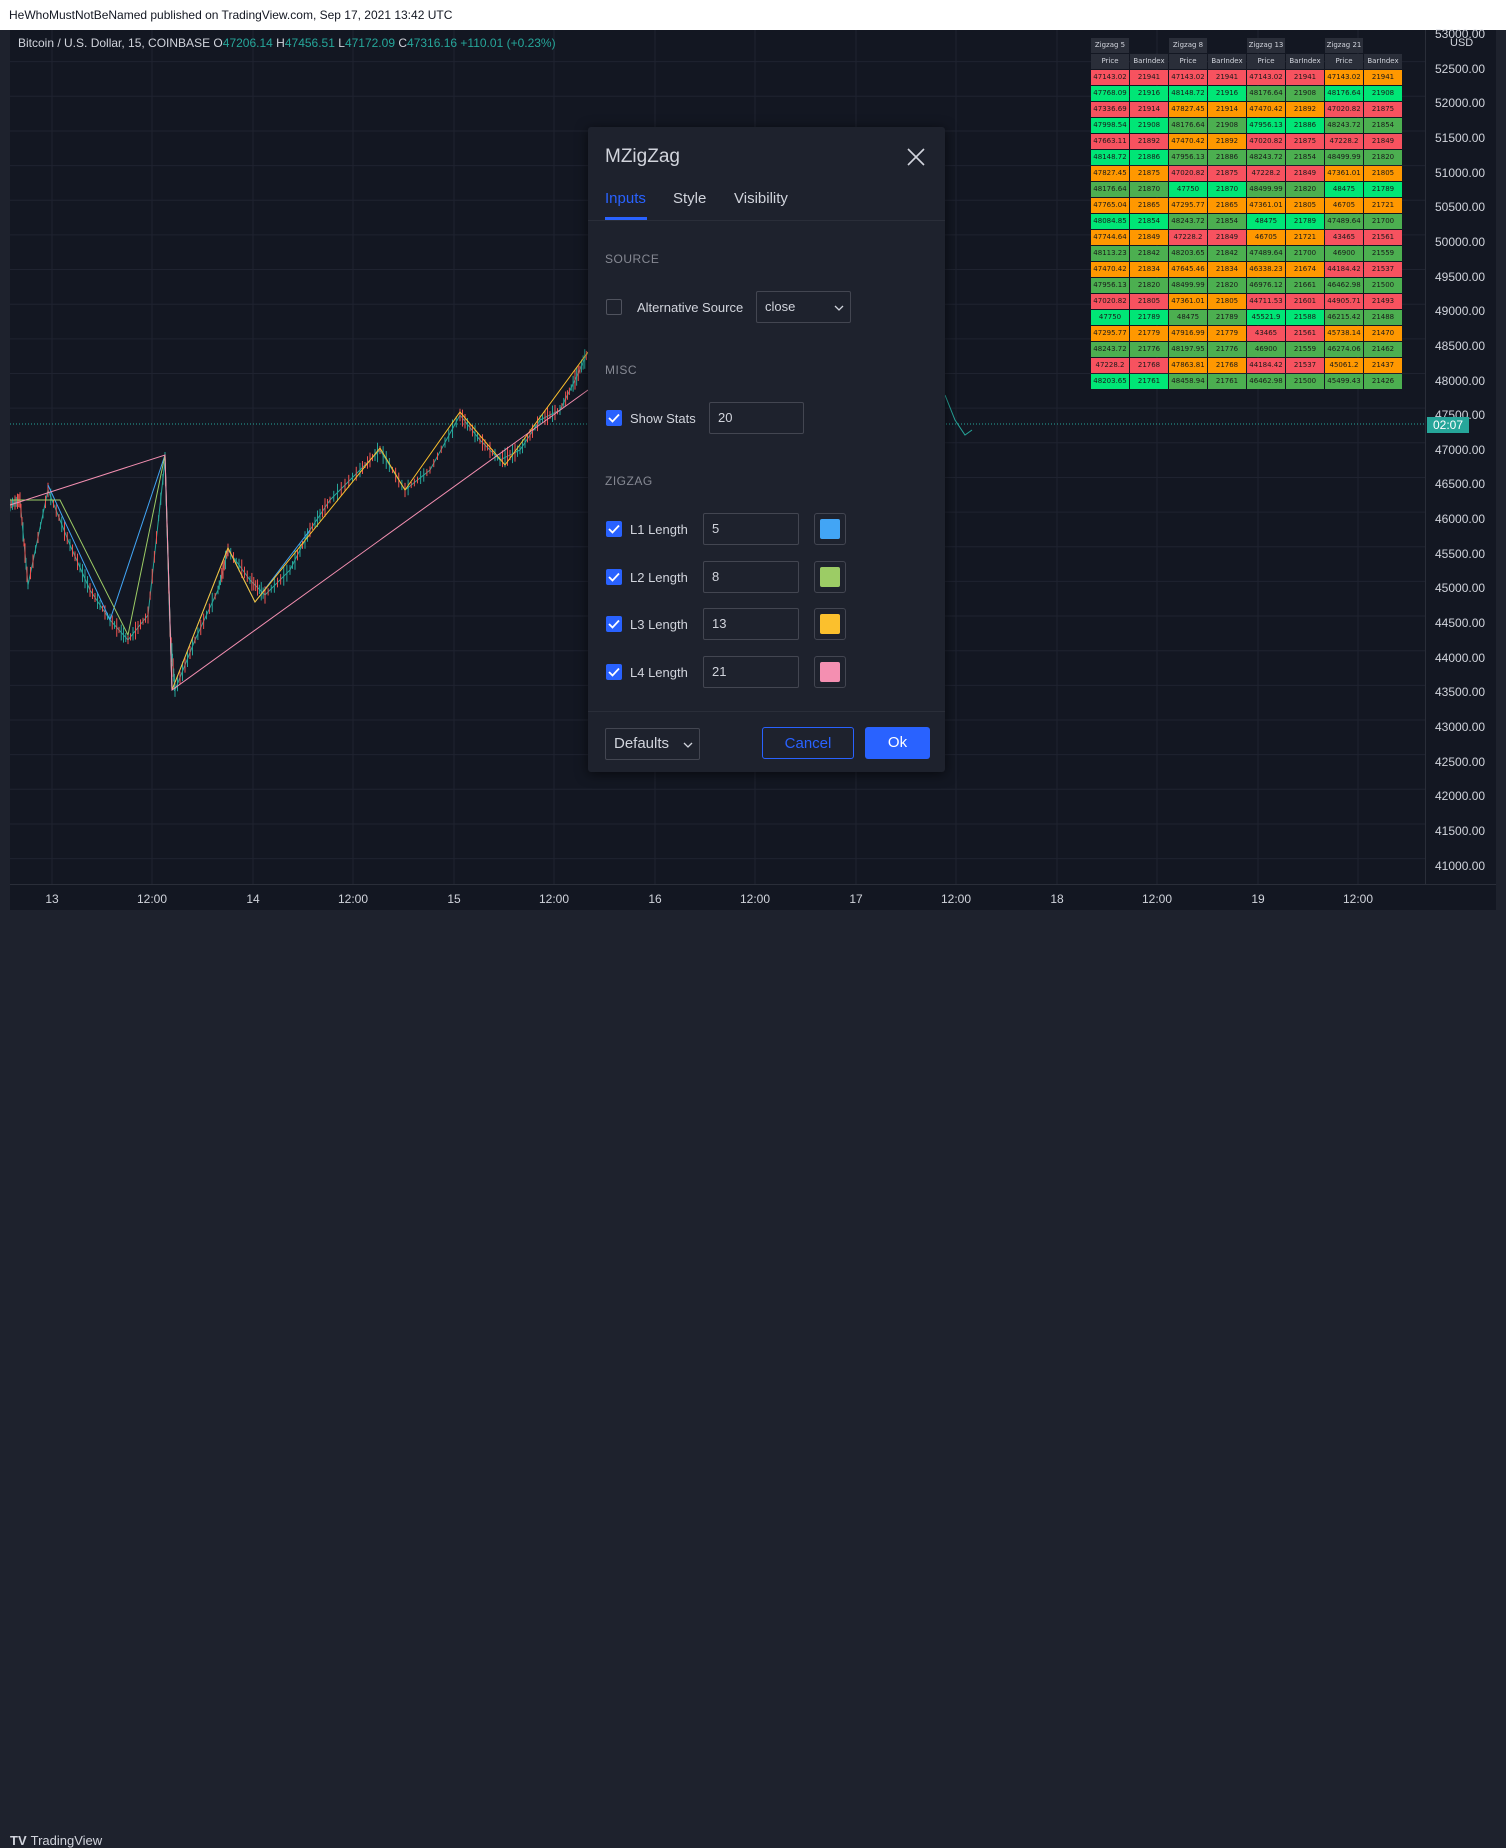 This screenshot has height=1848, width=1506. I want to click on table-cell: 47750, so click(1110, 317).